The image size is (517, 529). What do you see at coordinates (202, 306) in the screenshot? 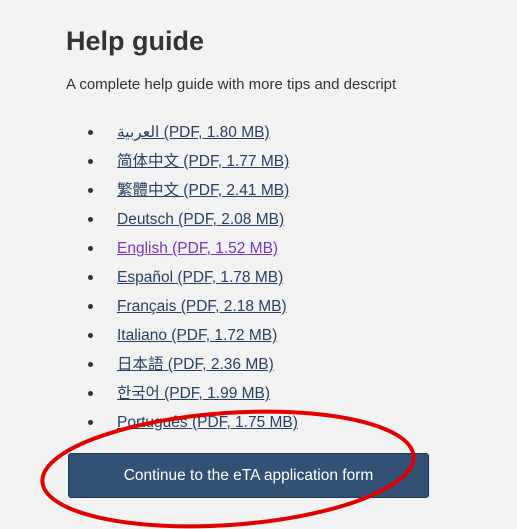
I see `help-guide-link-french: Français (PDF, 2.18 MB)` at bounding box center [202, 306].